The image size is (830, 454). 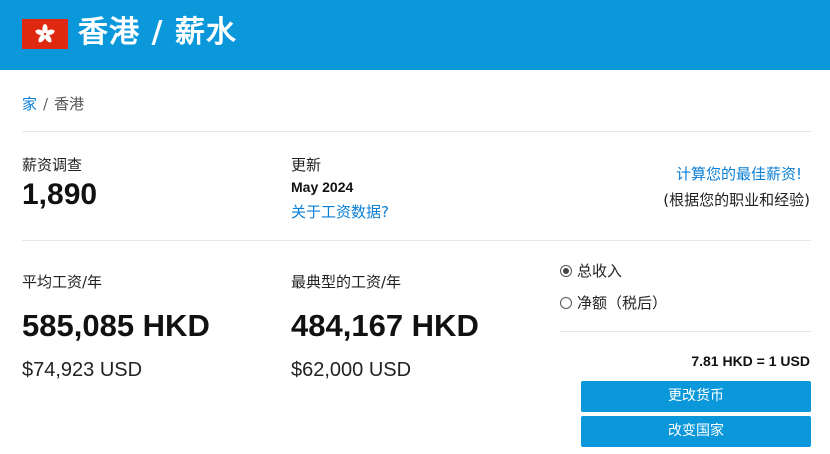 I want to click on exchange-rate: 7.81 HKD = 1 USD, so click(x=750, y=361).